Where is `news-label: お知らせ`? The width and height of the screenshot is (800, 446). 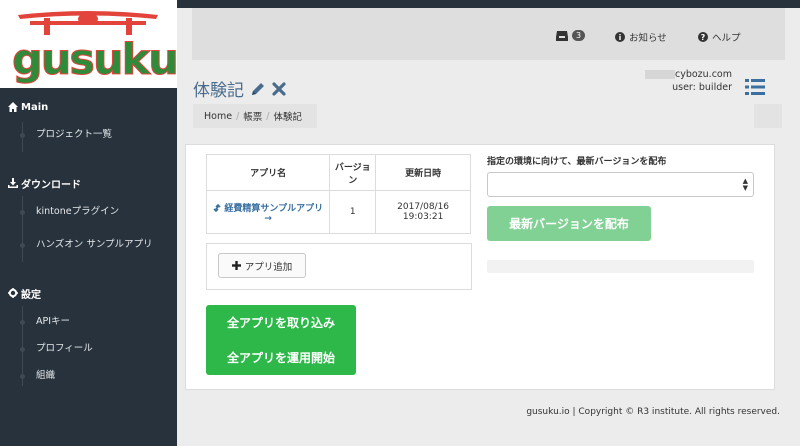
news-label: お知らせ is located at coordinates (648, 38).